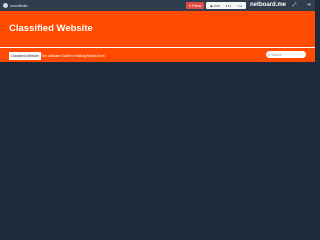 The height and width of the screenshot is (240, 320). I want to click on nav-tab-ultimate-guide: The Ultimate Guide to Making Money from, so click(73, 56).